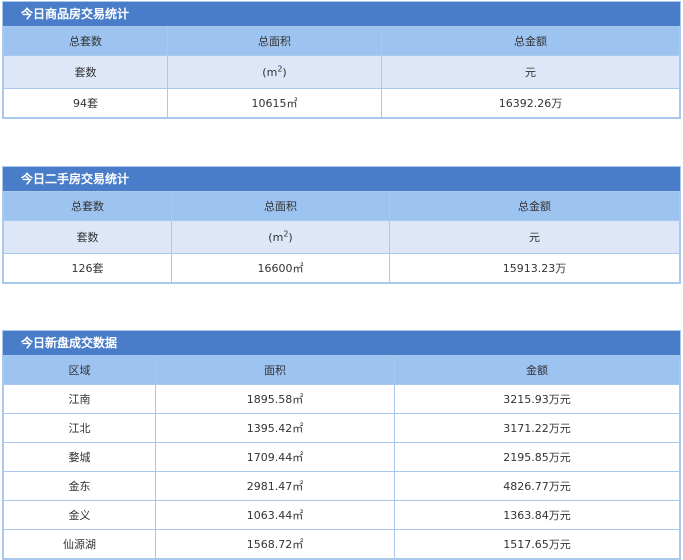 This screenshot has width=683, height=560. I want to click on panel-title: 今日二手房交易统计, so click(341, 179).